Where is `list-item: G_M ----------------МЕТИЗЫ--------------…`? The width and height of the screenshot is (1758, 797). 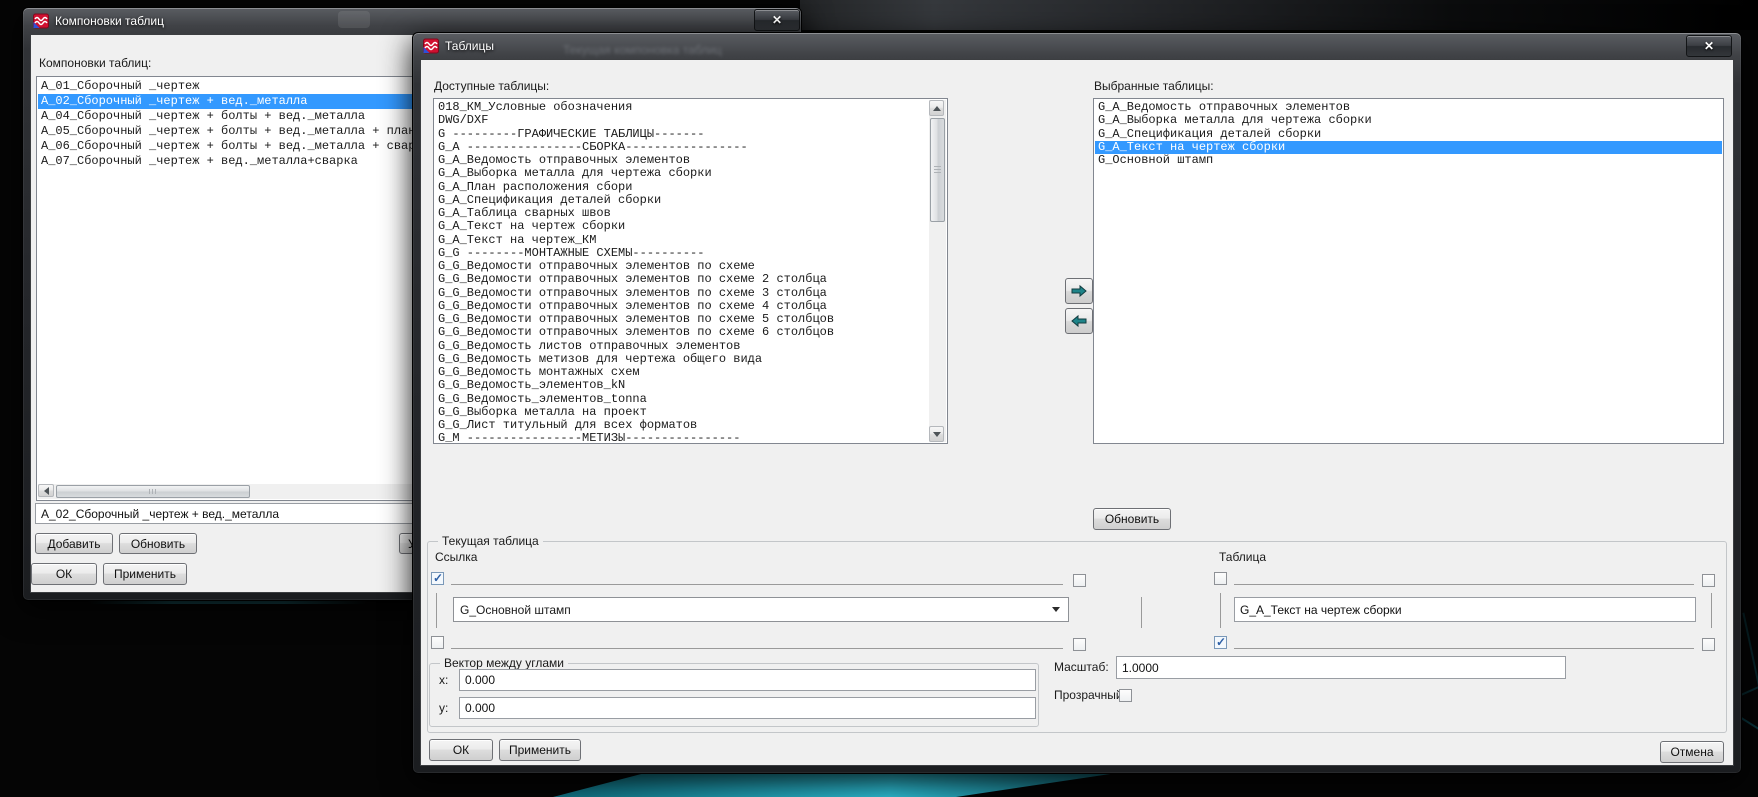
list-item: G_M ----------------МЕТИЗЫ--------------… is located at coordinates (682, 436).